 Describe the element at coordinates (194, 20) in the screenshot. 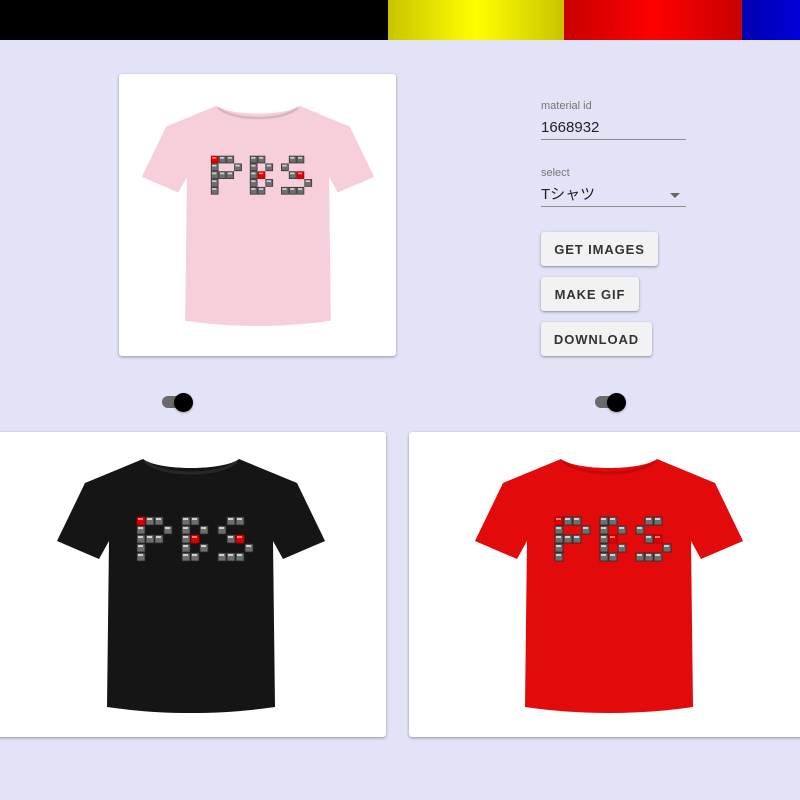

I see `color-swatch-black` at that location.